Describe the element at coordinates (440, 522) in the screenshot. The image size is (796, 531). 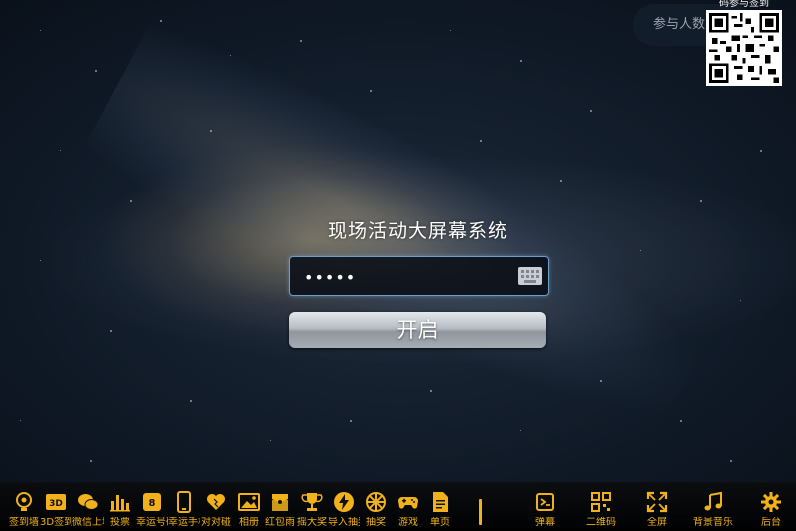
I see `toolbar-item-label: 单页` at that location.